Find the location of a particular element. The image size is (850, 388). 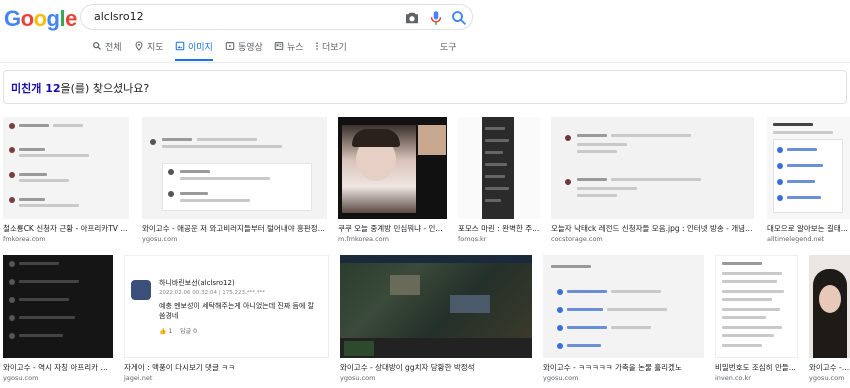

image-result: 와이고수 - 하... ygosu.com is located at coordinates (829, 320).